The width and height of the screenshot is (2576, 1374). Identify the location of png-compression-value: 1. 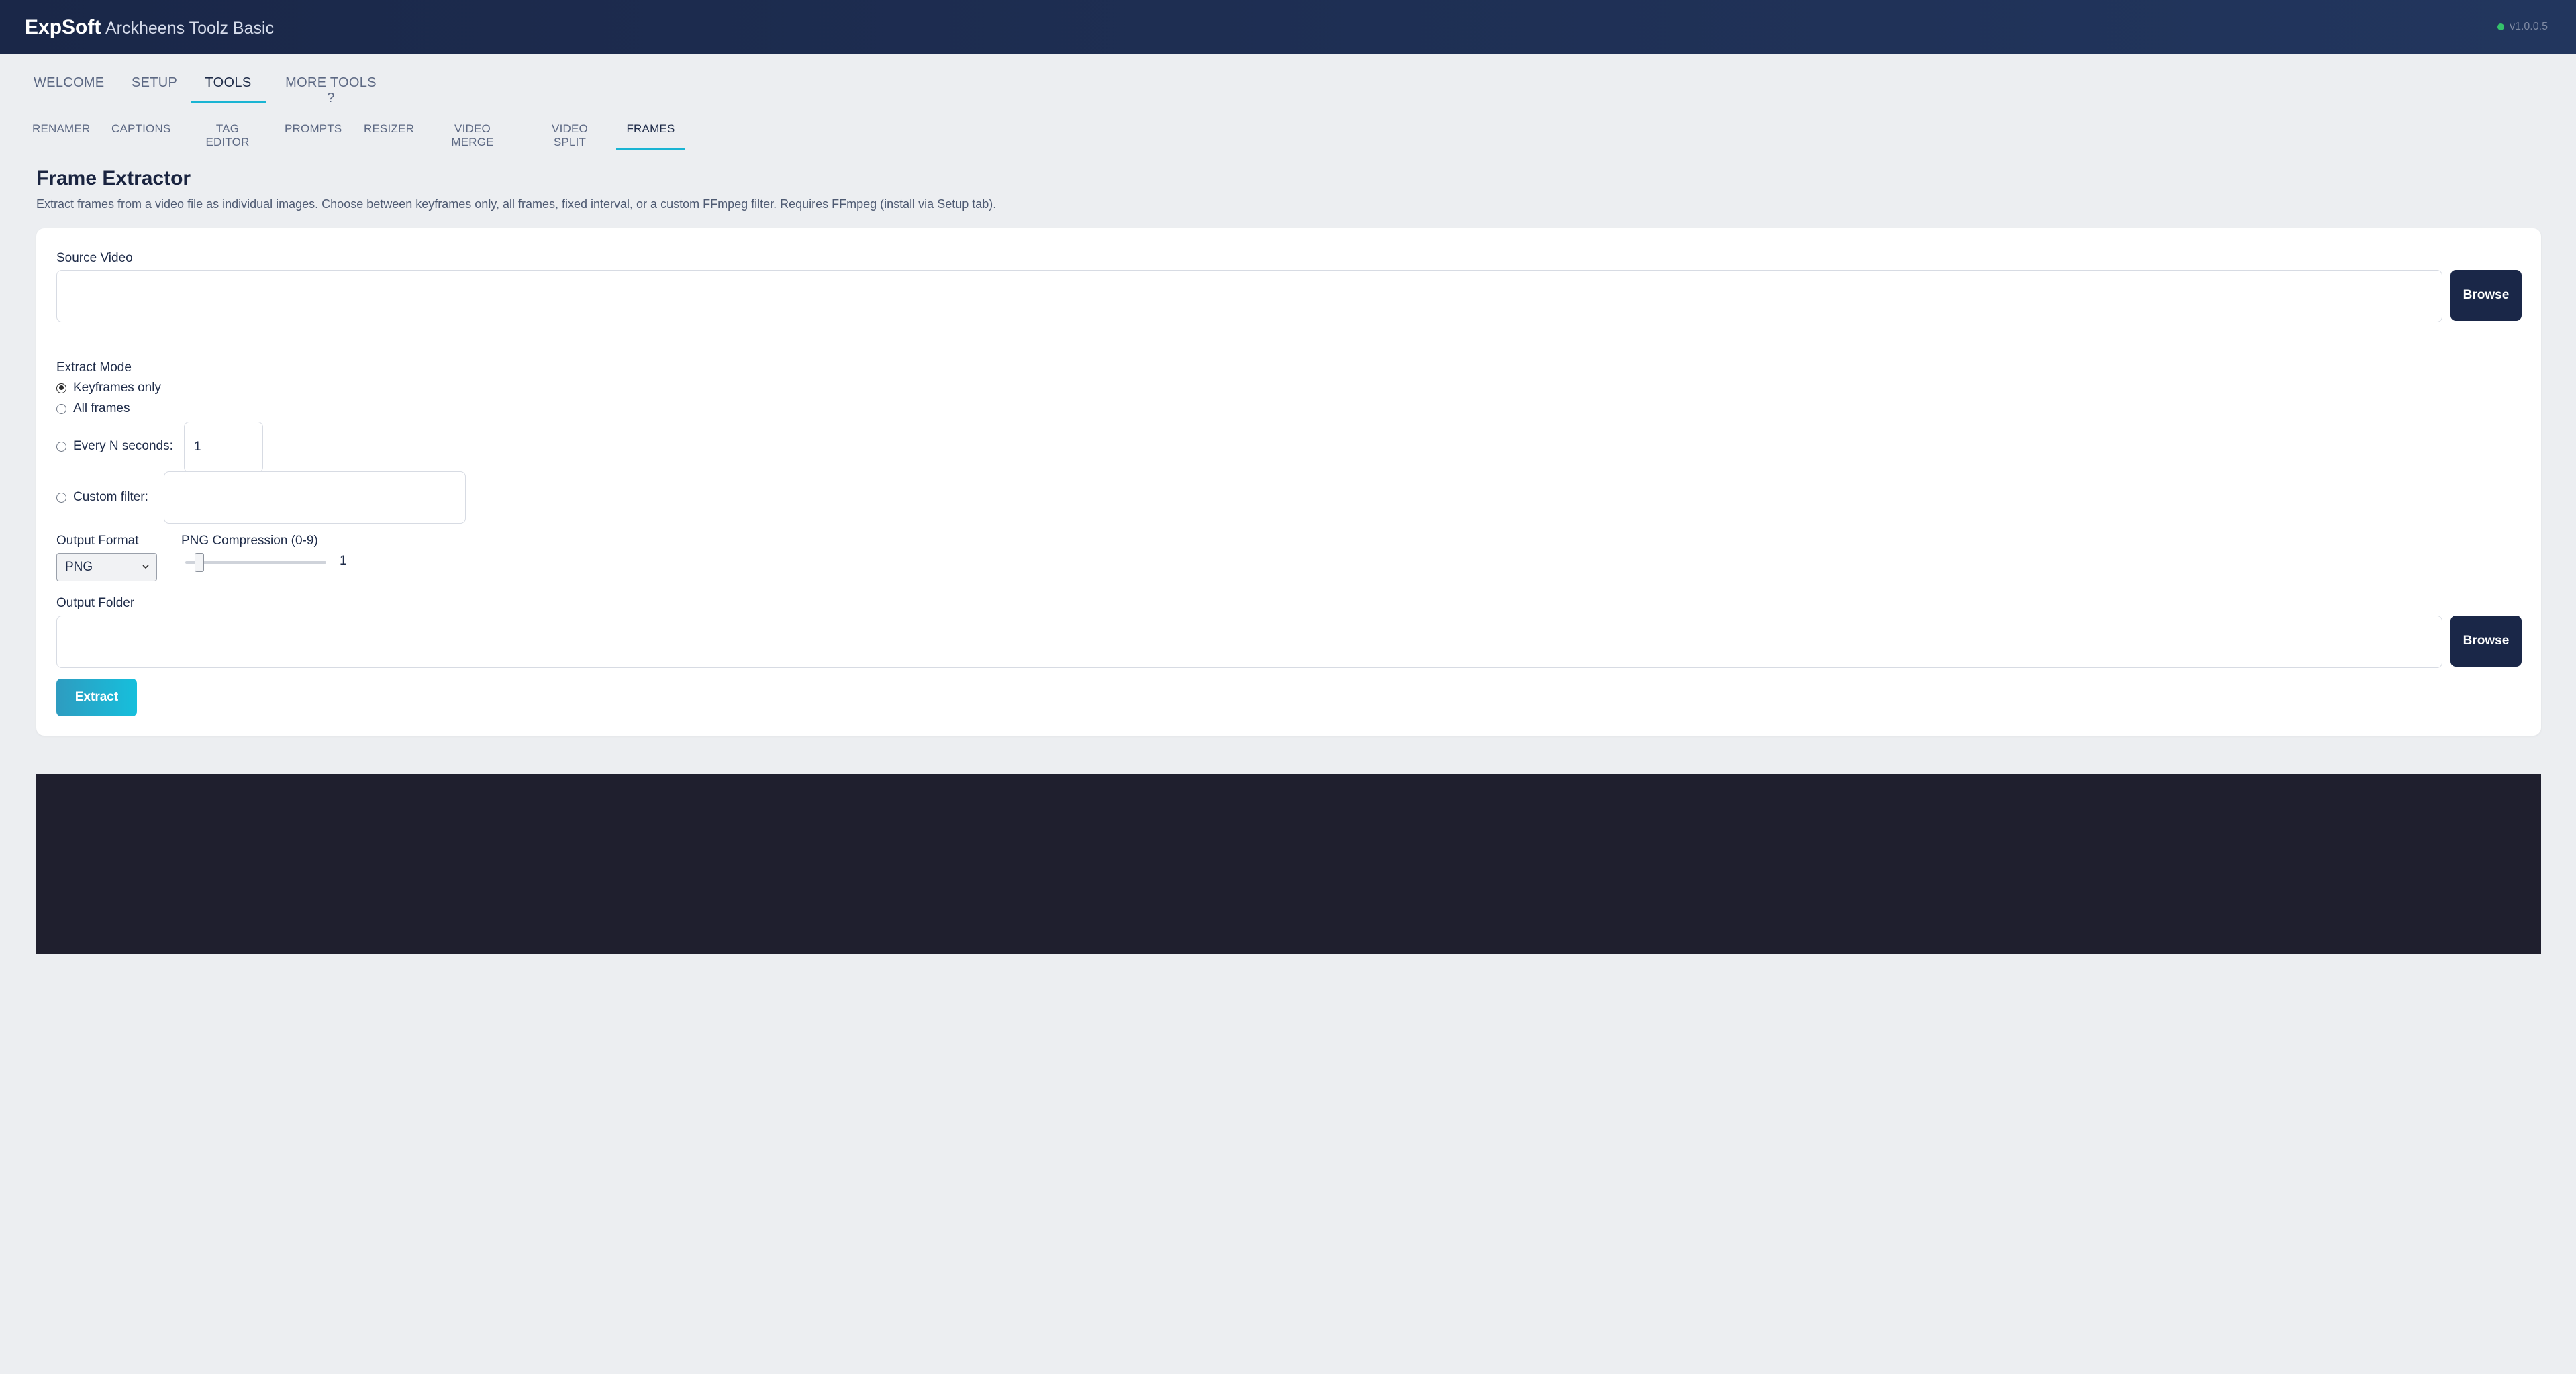
(343, 561).